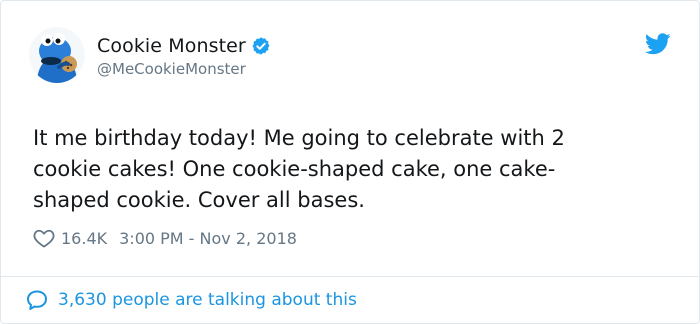 This screenshot has width=700, height=324. I want to click on conversation-link: 3,630 people are talking about this, so click(191, 300).